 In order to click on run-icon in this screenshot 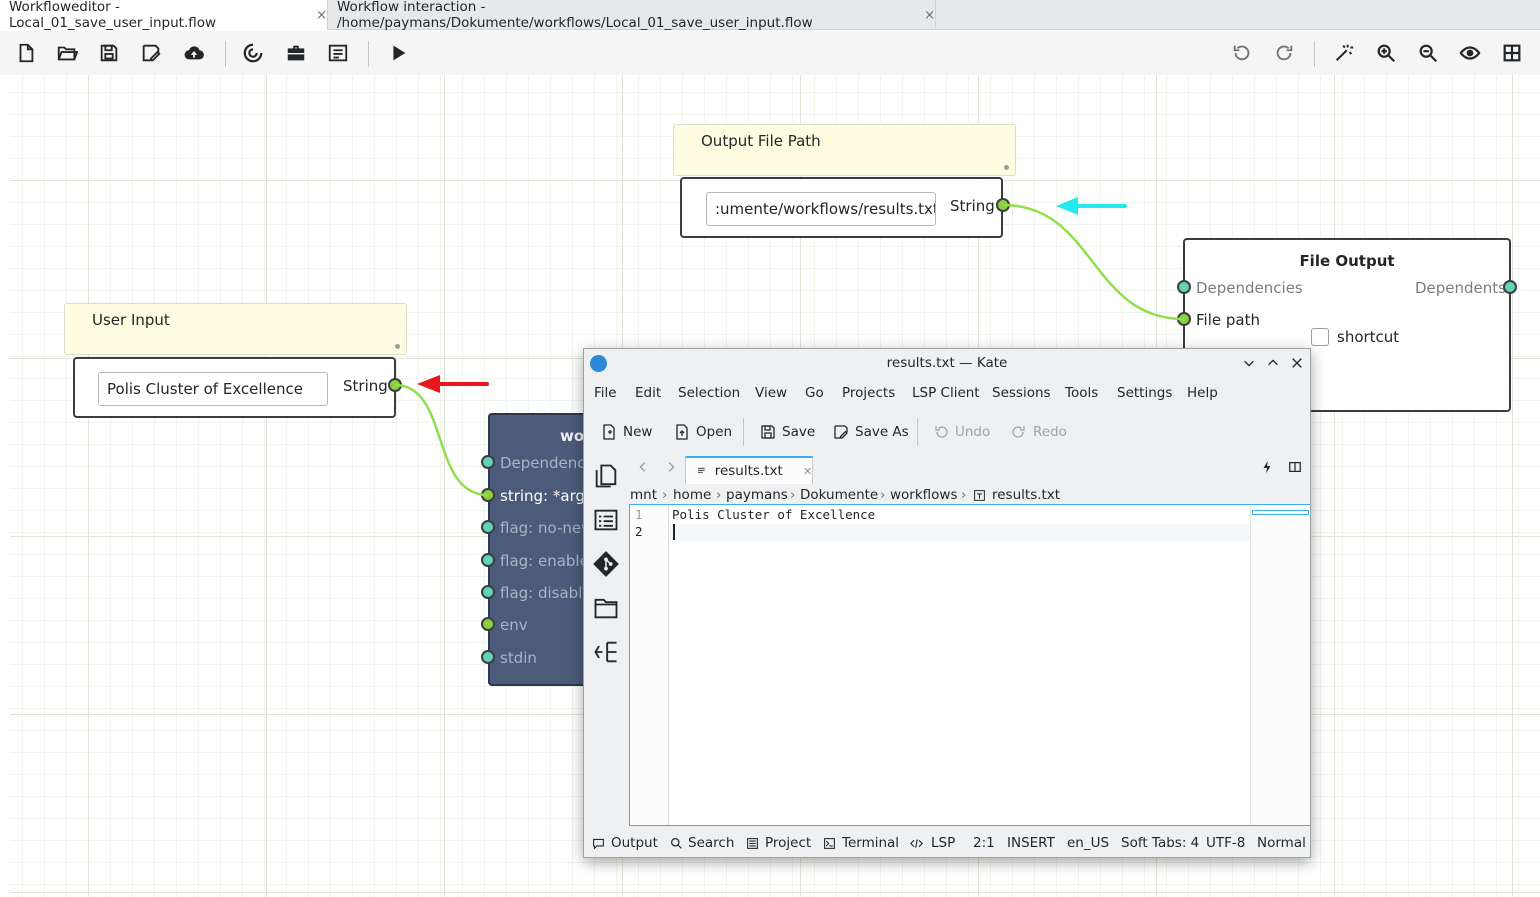, I will do `click(398, 53)`.